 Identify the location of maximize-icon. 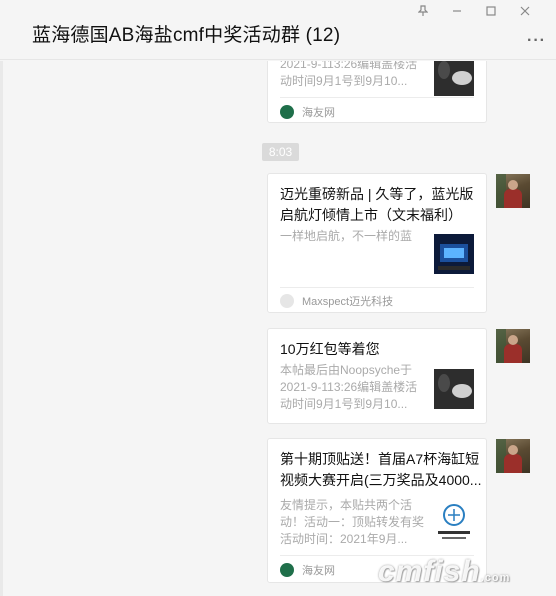
(491, 11).